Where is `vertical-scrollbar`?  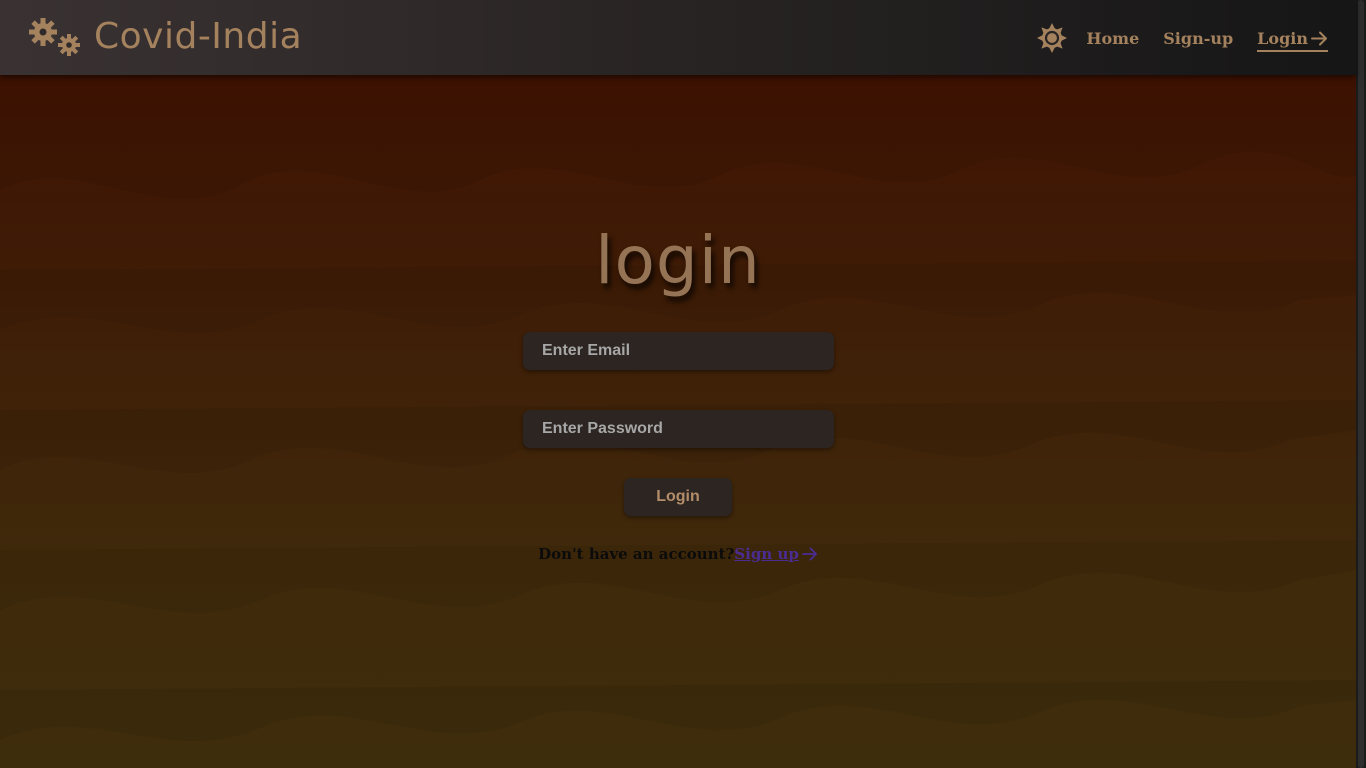
vertical-scrollbar is located at coordinates (1361, 384).